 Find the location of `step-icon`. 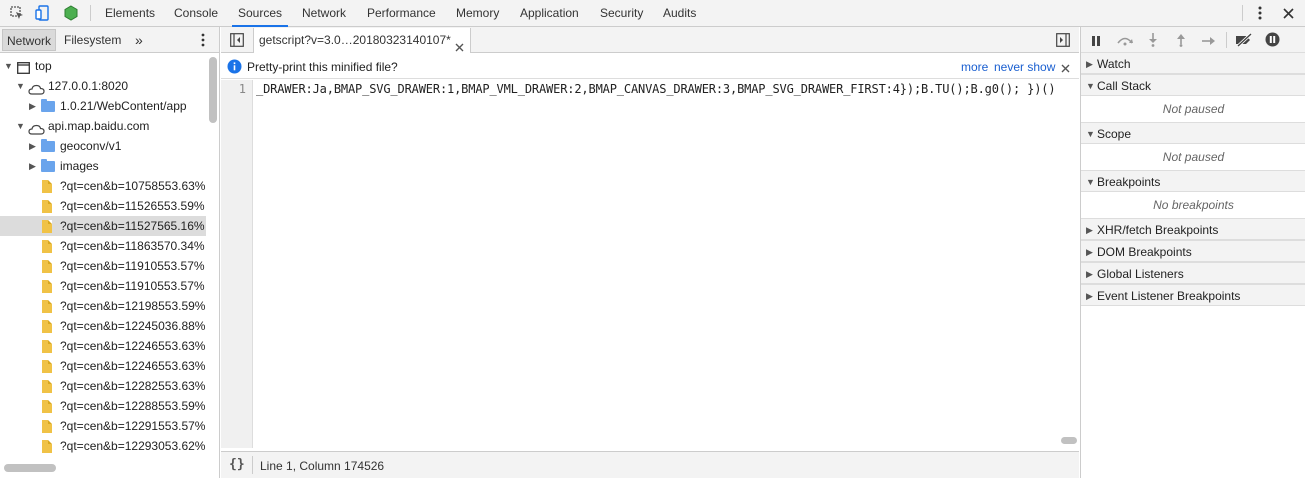

step-icon is located at coordinates (1209, 42).